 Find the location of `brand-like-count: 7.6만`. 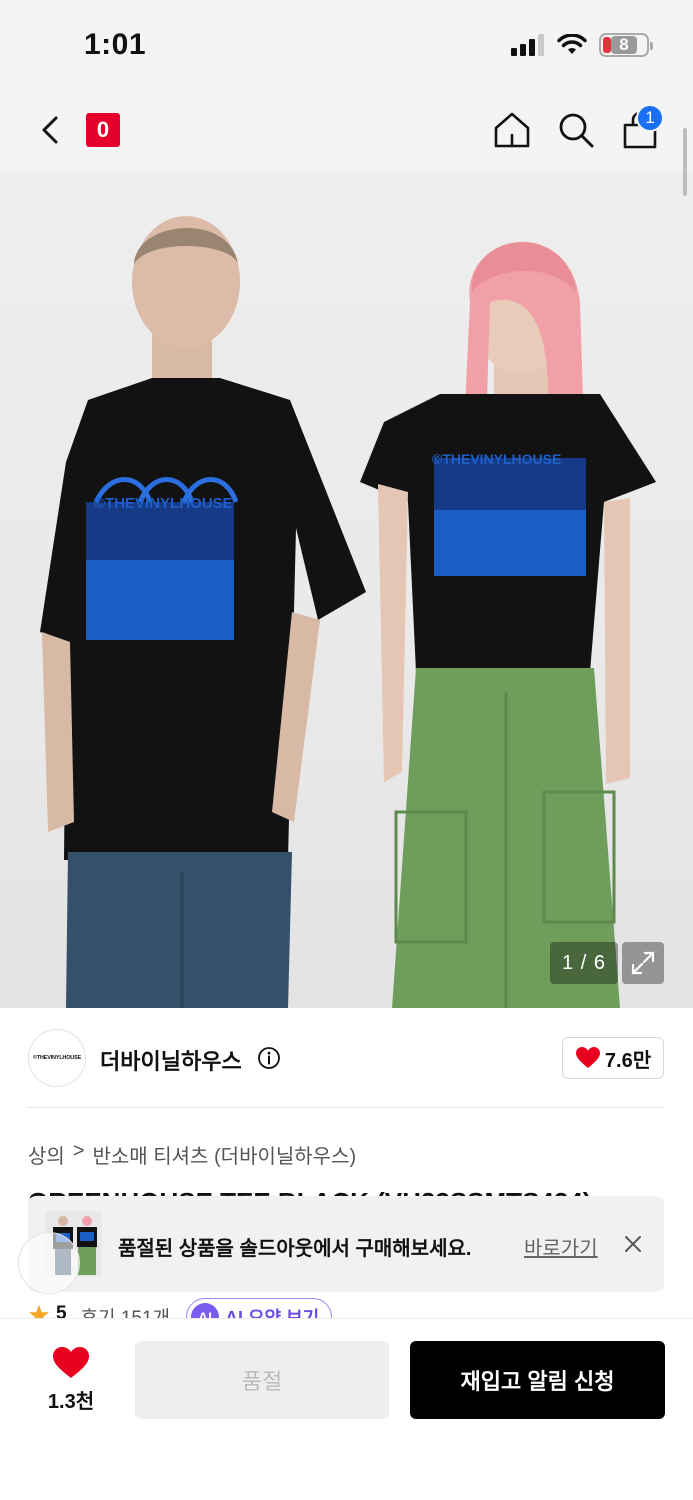

brand-like-count: 7.6만 is located at coordinates (628, 1060).